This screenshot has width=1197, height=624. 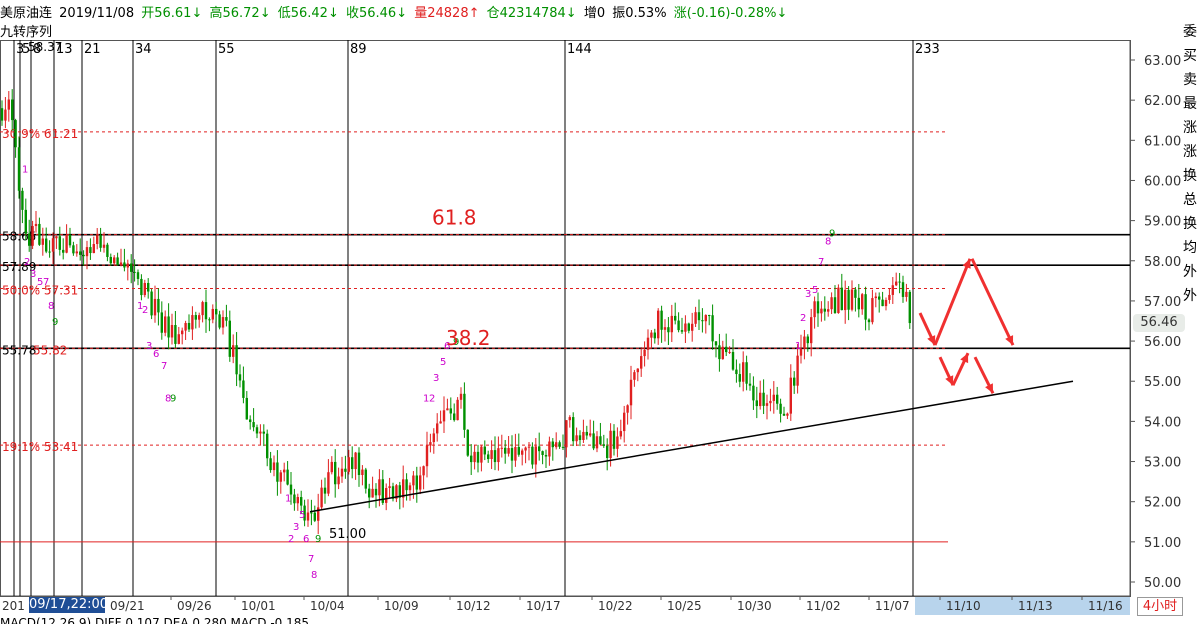 I want to click on y-axis-tick-label: 57.00, so click(x=1162, y=302).